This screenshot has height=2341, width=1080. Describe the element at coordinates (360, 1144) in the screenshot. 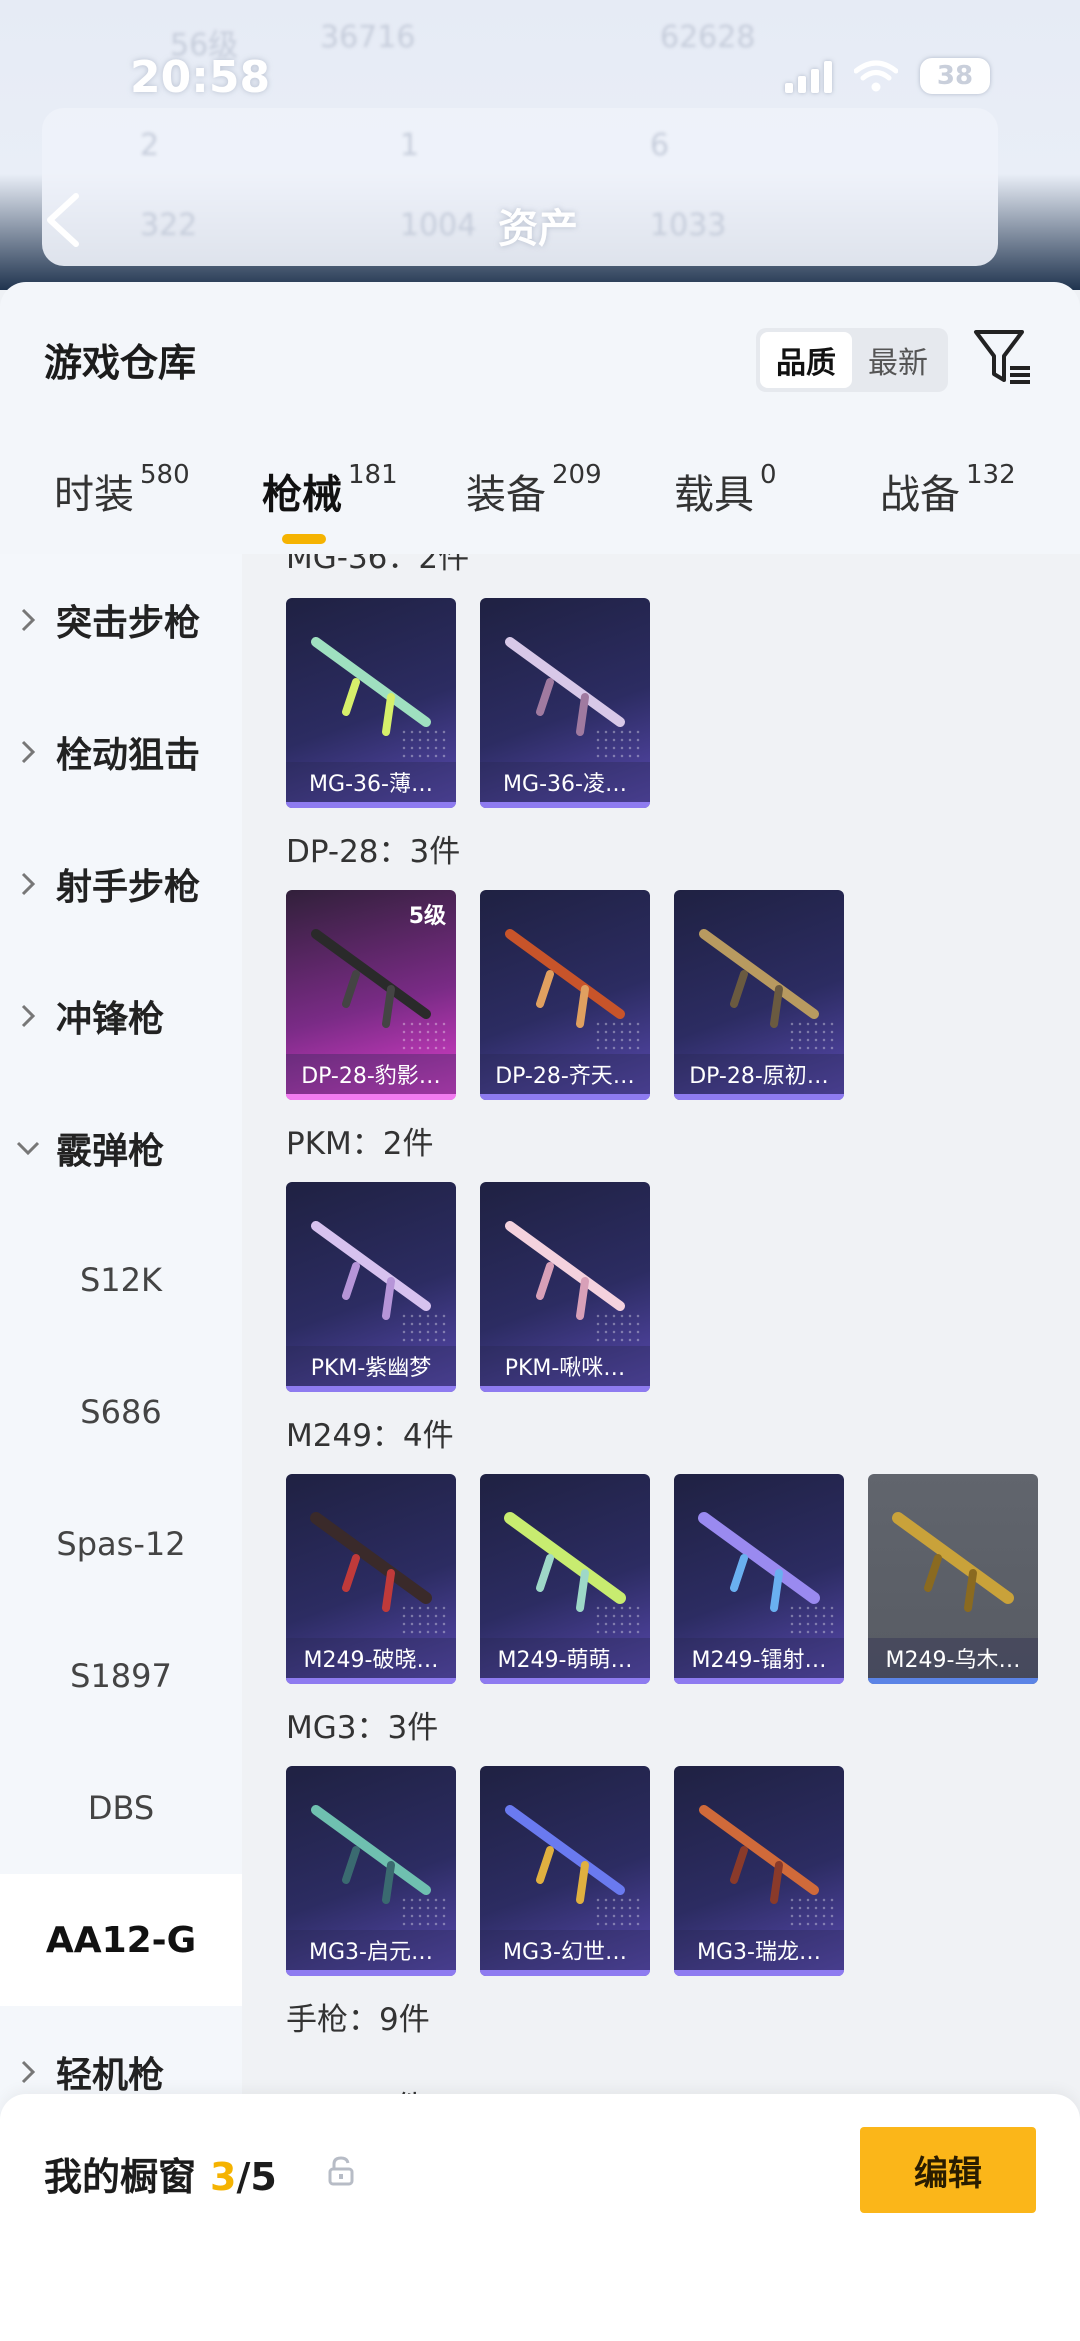

I see `group-title: PKM：2件` at that location.